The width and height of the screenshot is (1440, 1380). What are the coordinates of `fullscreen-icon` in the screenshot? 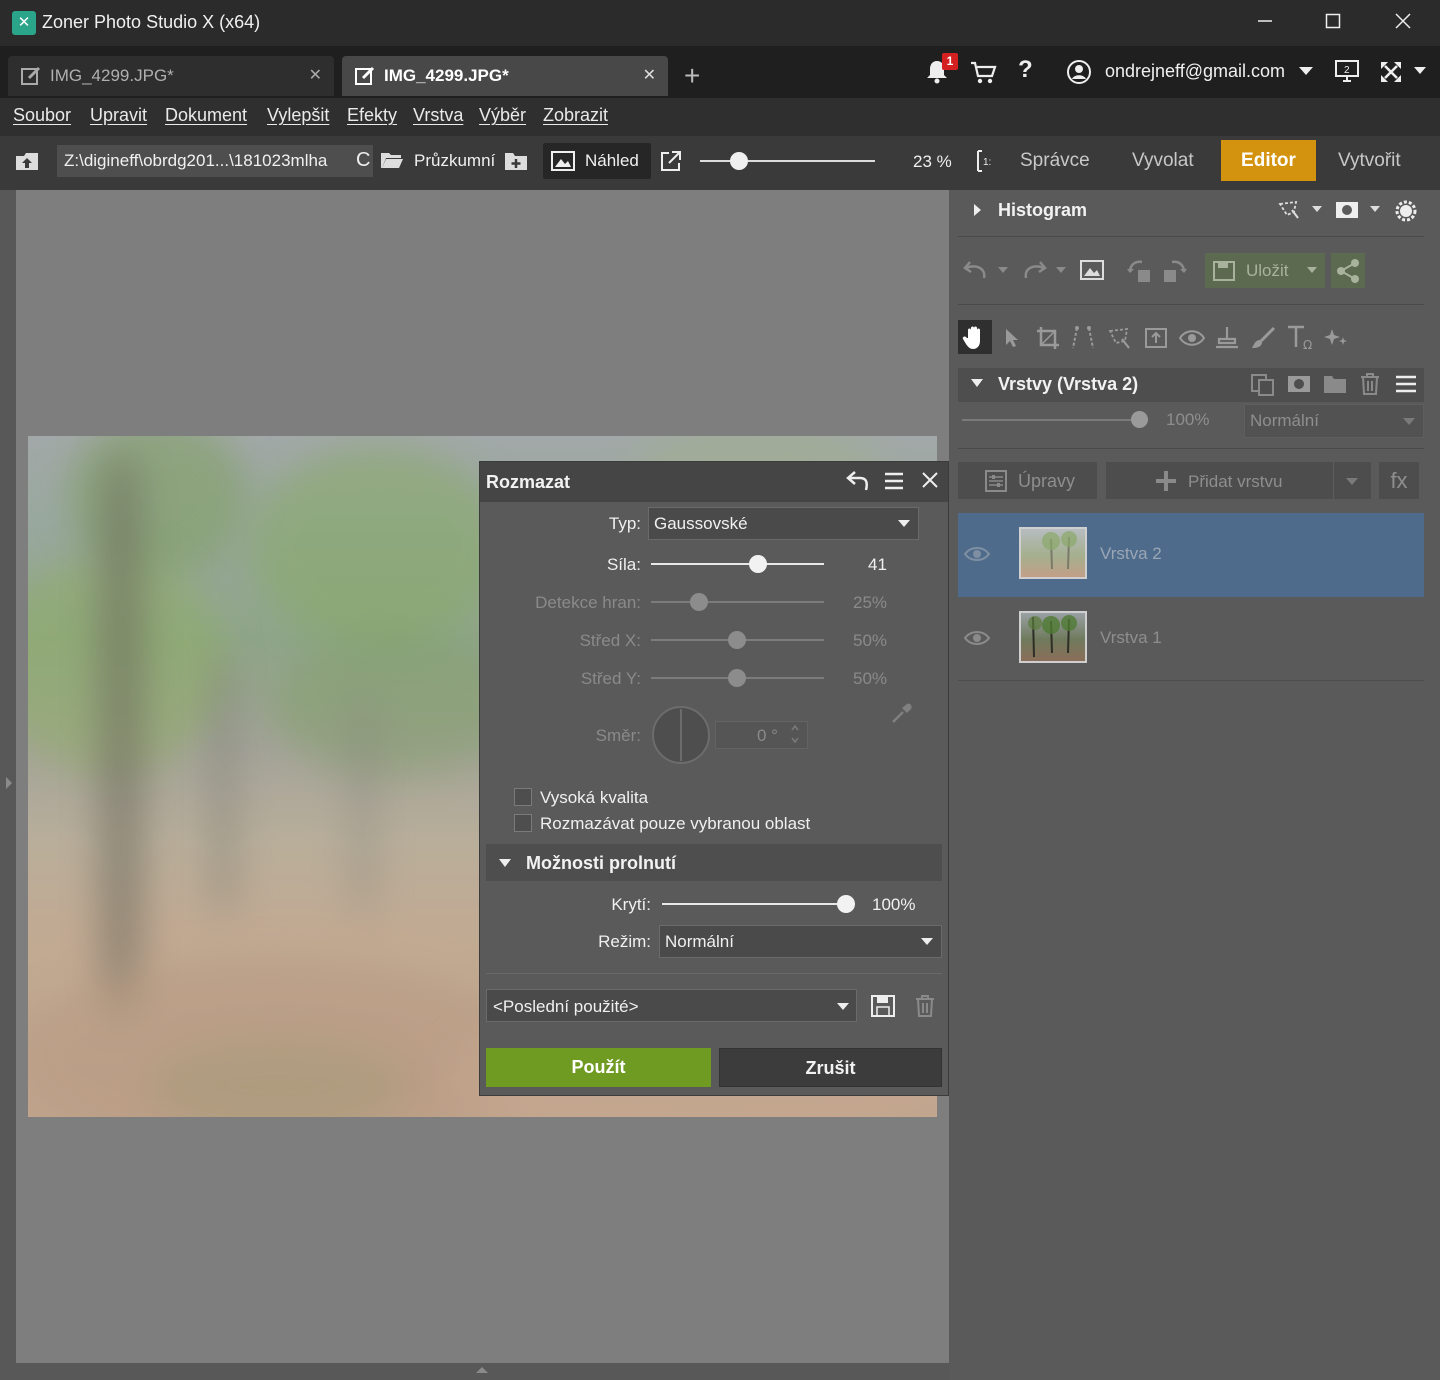 It's located at (1391, 72).